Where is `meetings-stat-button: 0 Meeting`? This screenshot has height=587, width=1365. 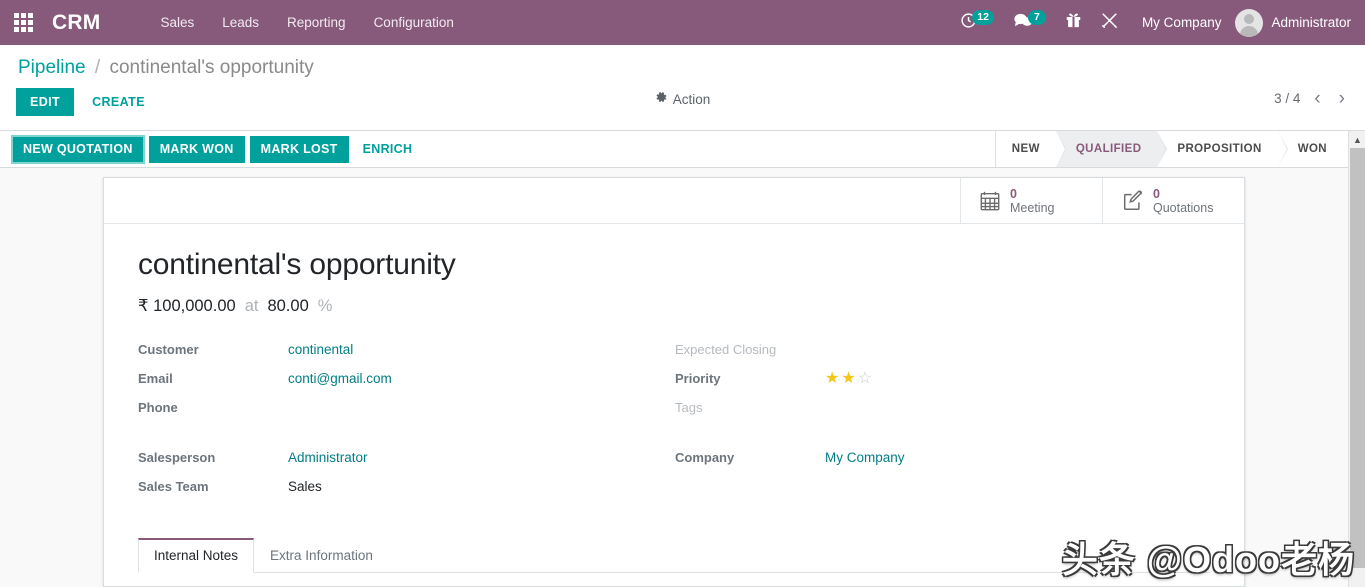
meetings-stat-button: 0 Meeting is located at coordinates (1031, 200).